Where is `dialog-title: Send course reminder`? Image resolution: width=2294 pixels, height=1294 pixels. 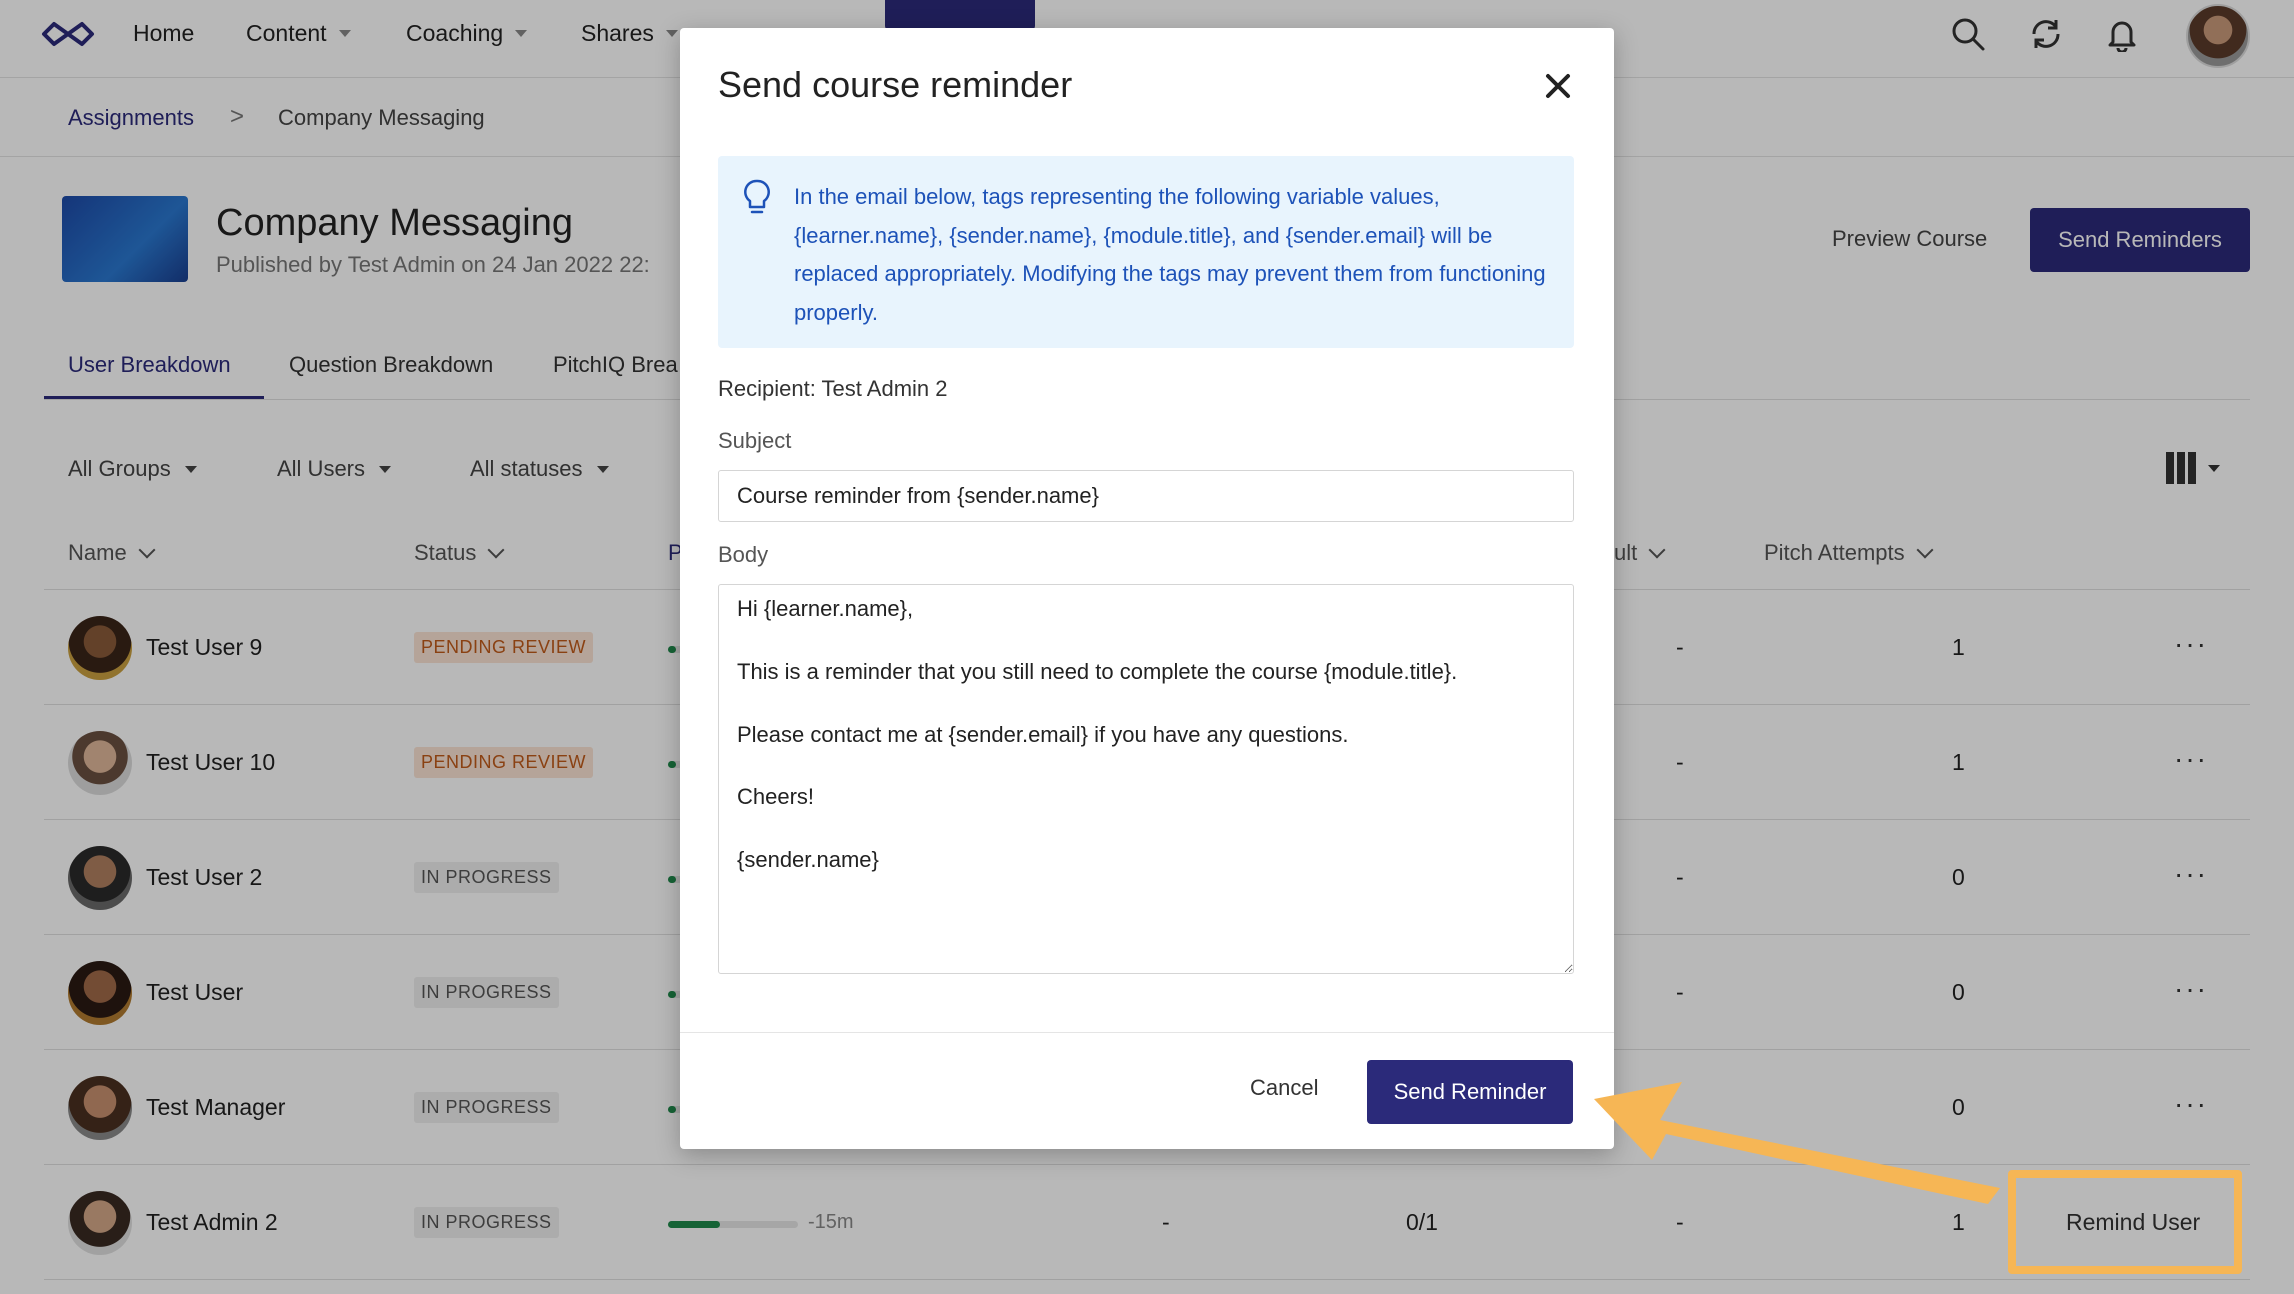 dialog-title: Send course reminder is located at coordinates (895, 84).